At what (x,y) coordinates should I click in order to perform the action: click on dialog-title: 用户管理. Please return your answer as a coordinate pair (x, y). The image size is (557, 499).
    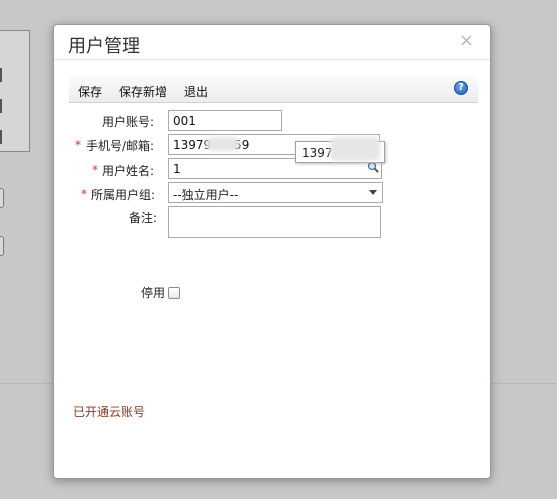
    Looking at the image, I should click on (104, 46).